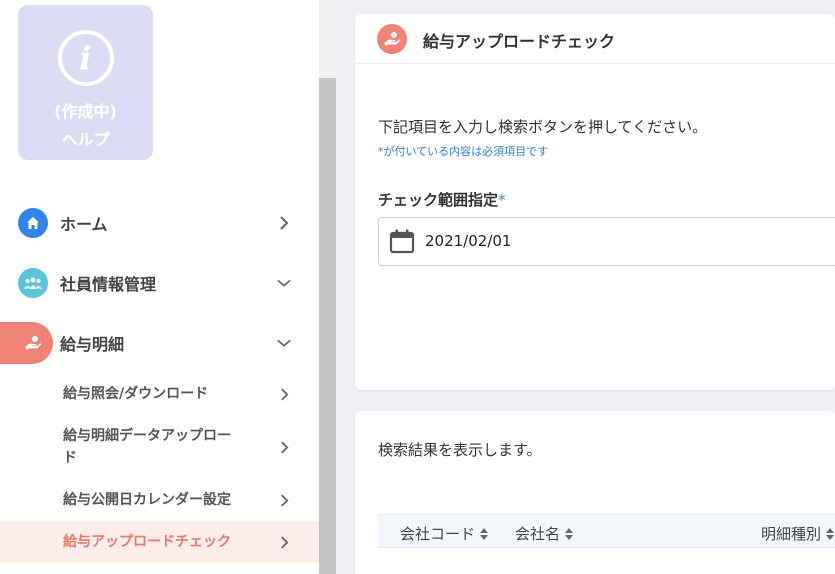 The height and width of the screenshot is (574, 835). I want to click on sidebar-subitem-label-line1: 給与明細データアップロー, so click(147, 436).